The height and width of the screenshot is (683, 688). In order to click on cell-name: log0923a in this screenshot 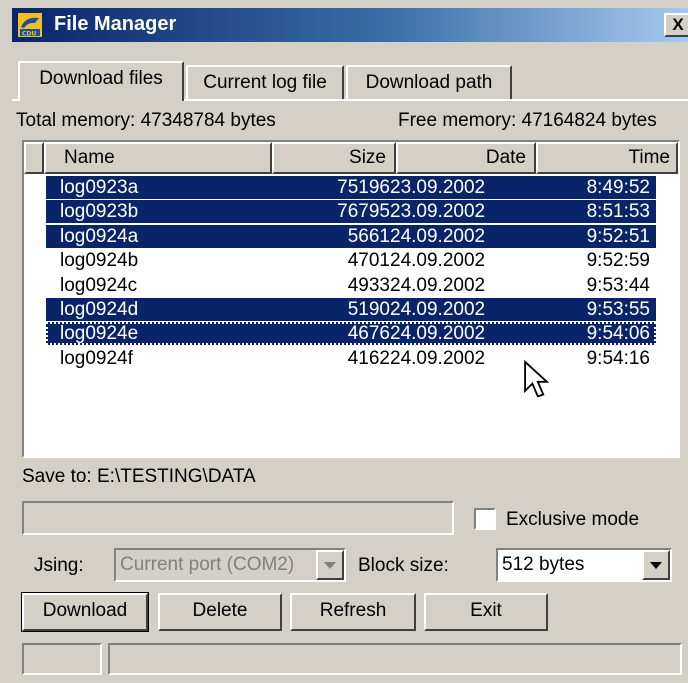, I will do `click(99, 187)`.